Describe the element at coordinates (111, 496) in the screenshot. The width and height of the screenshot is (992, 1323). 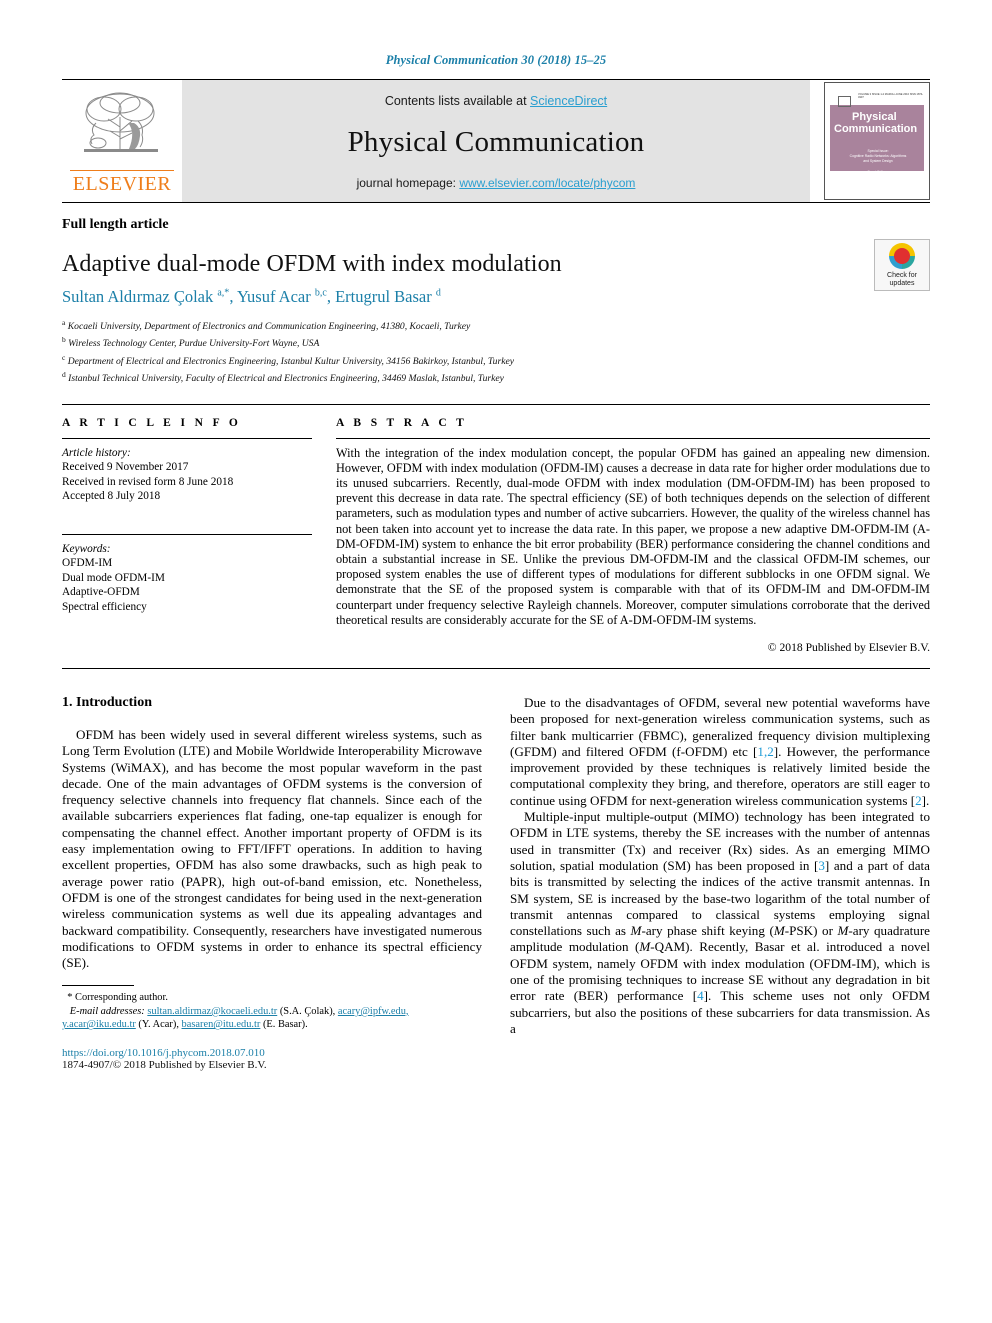
I see `history-item: Accepted 8 July 2018` at that location.